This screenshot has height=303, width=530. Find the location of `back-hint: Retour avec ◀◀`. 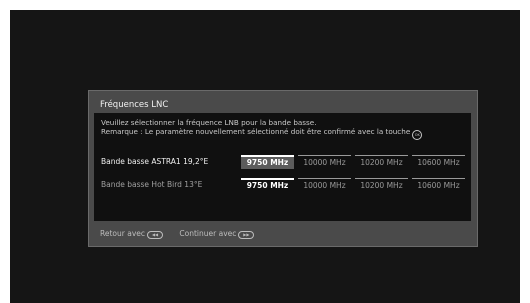

back-hint: Retour avec ◀◀ is located at coordinates (132, 234).